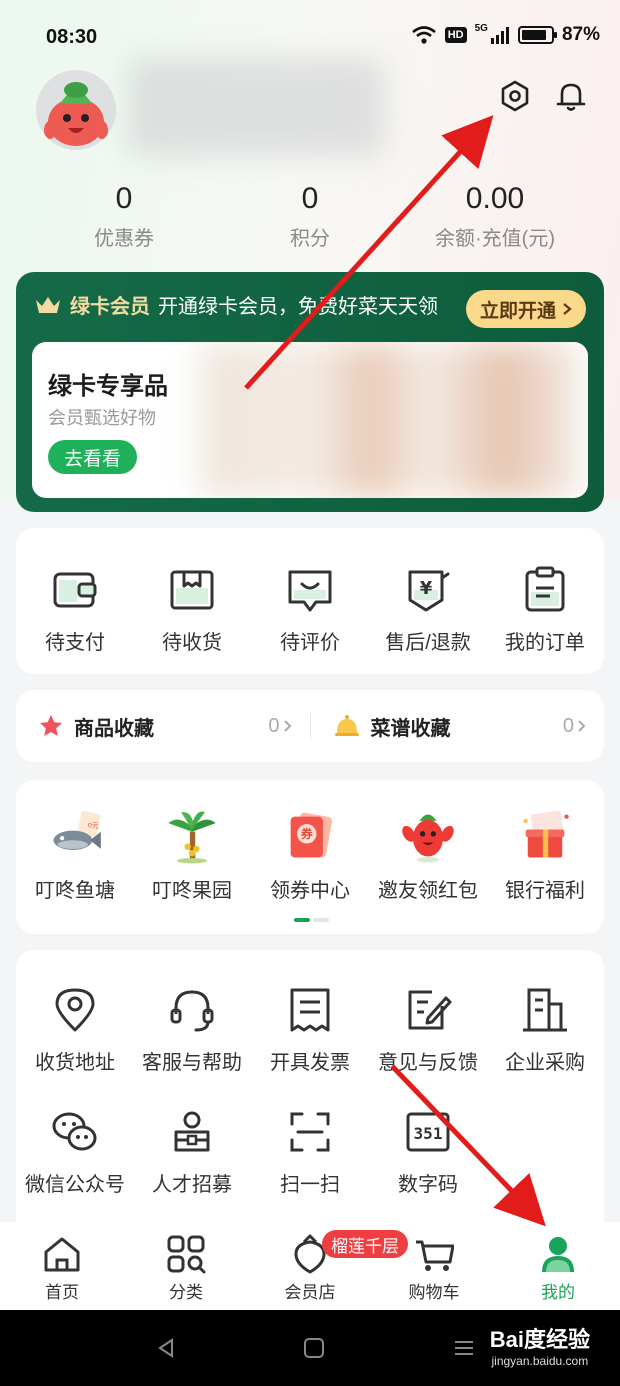  I want to click on tree-icon, so click(192, 837).